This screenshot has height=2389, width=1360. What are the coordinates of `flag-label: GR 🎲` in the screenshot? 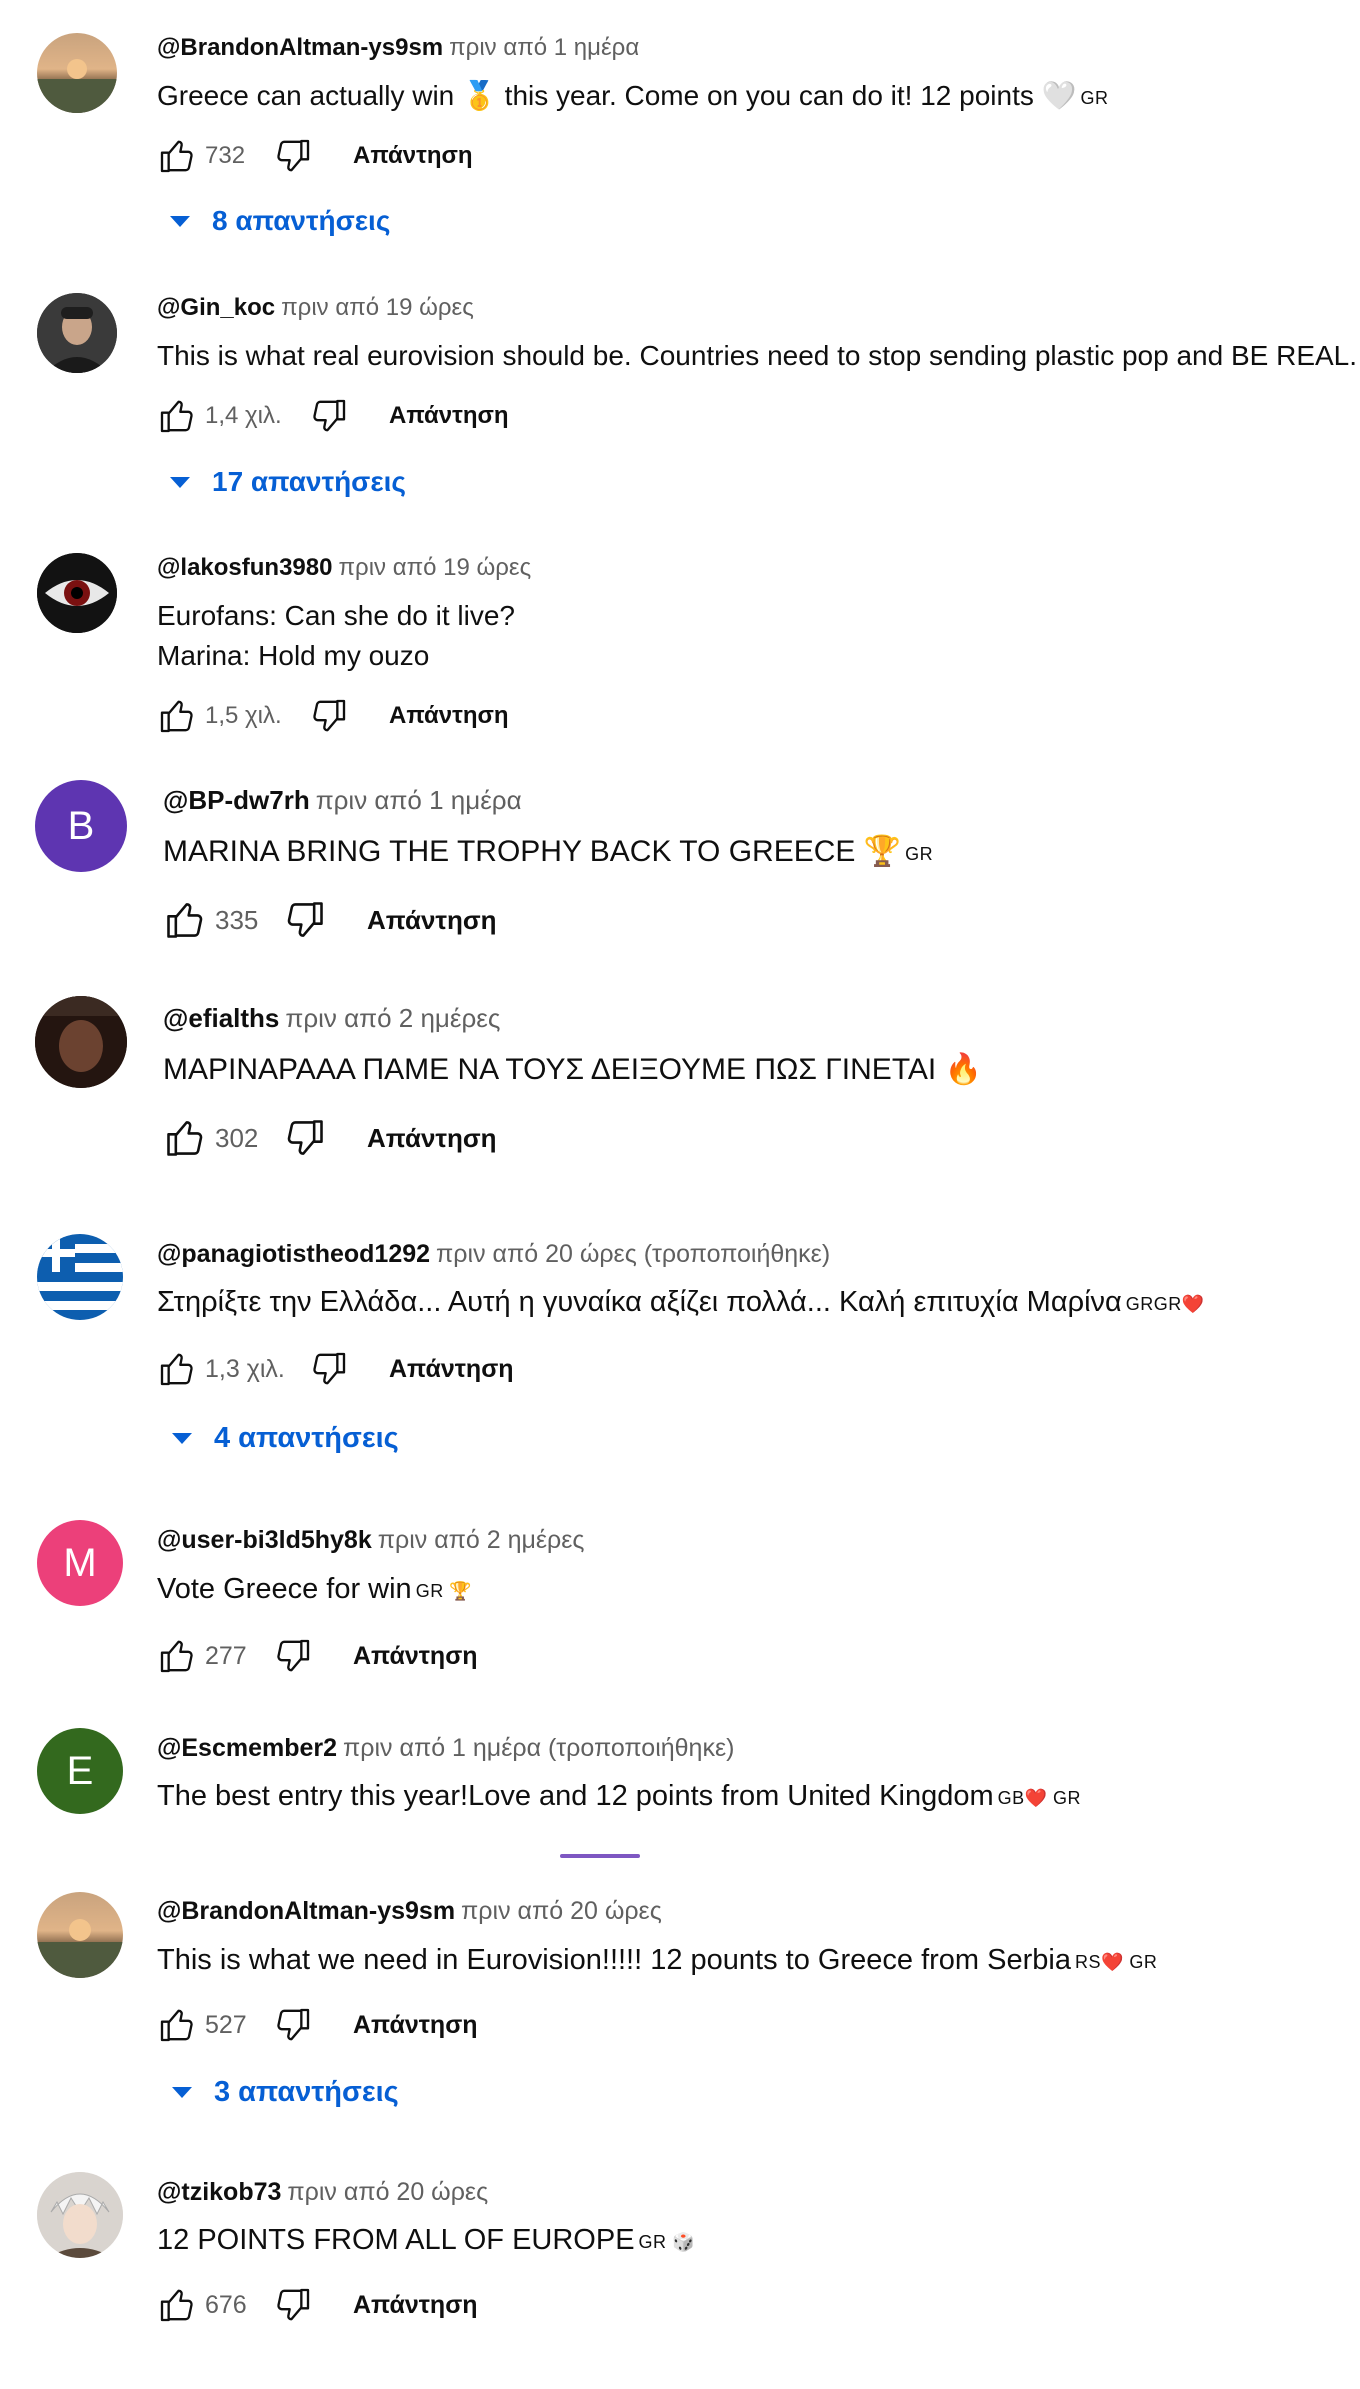 It's located at (666, 2242).